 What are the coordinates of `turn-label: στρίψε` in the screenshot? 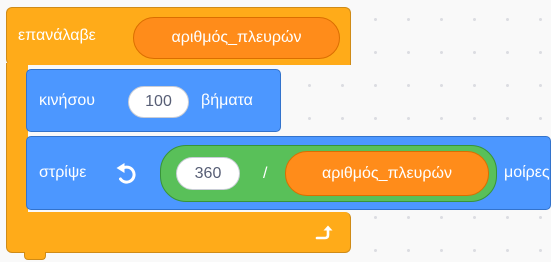 It's located at (63, 172).